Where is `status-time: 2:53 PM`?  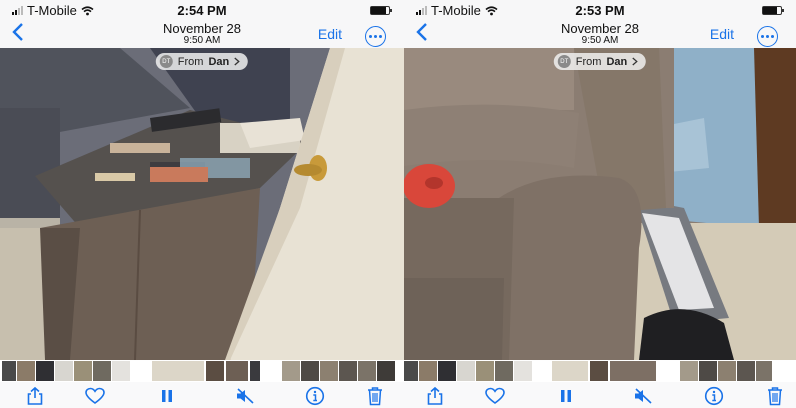
status-time: 2:53 PM is located at coordinates (600, 10).